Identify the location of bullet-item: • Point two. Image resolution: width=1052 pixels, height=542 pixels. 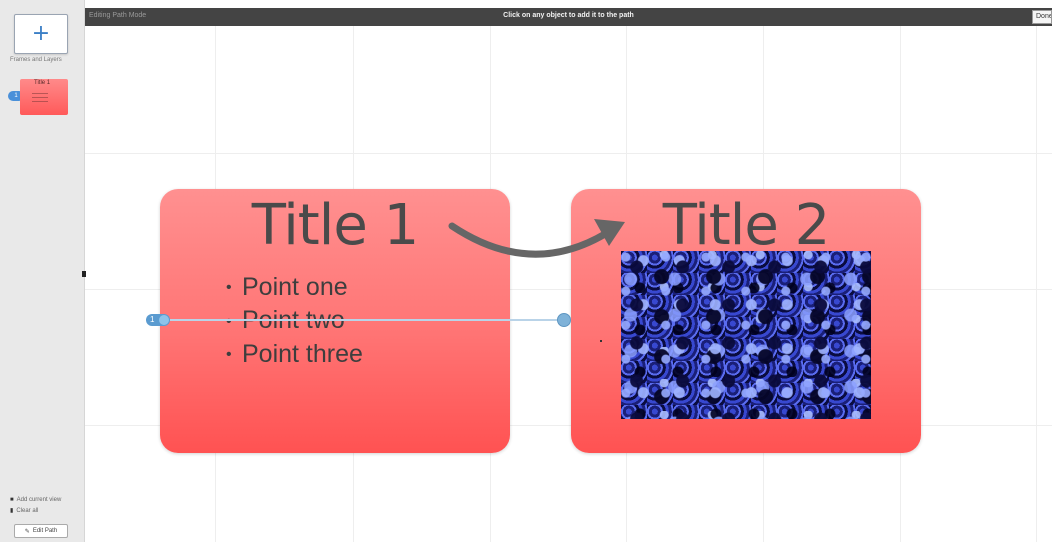
(285, 320).